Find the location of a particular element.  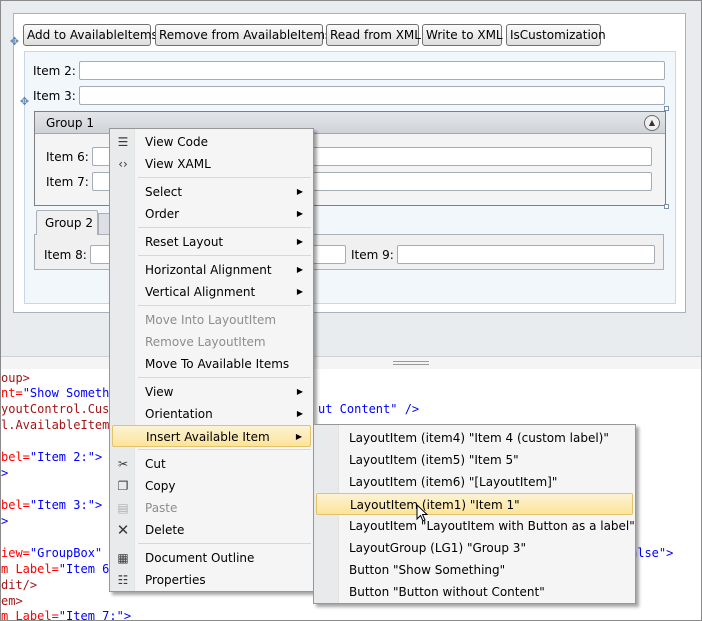

xaml-line: bel="Item 3:"> is located at coordinates (52, 505).